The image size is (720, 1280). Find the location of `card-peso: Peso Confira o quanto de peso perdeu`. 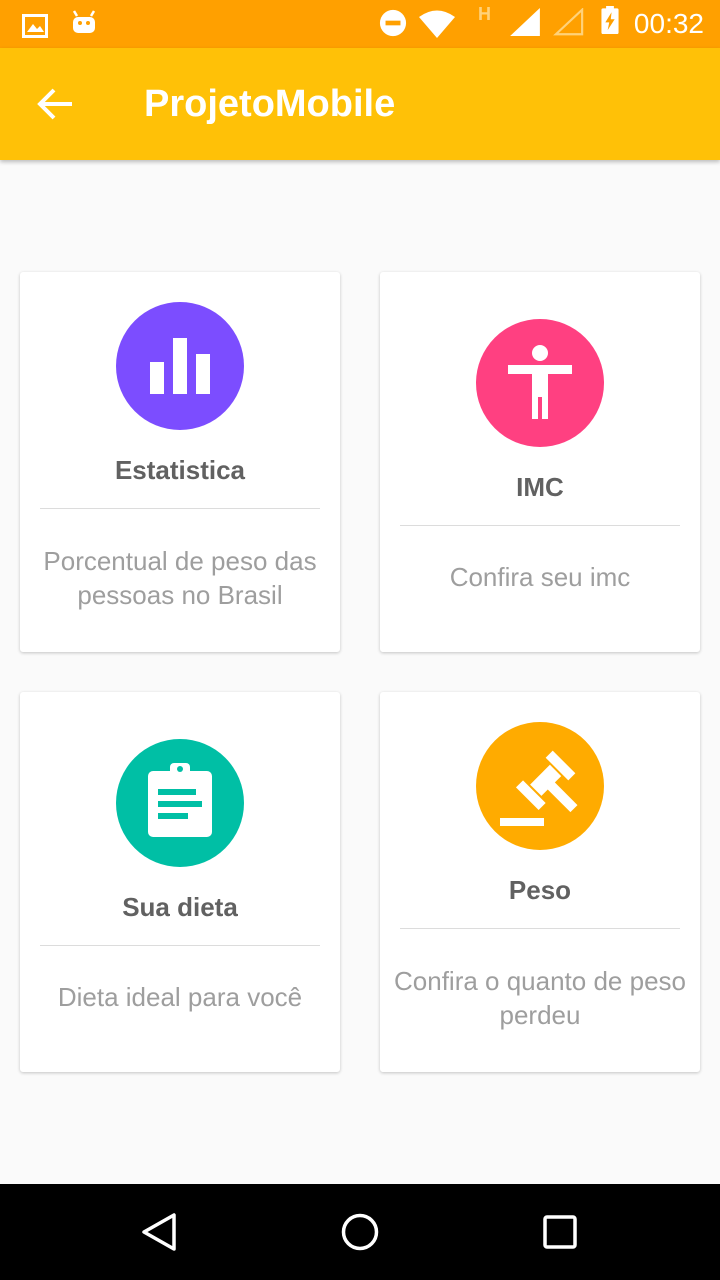

card-peso: Peso Confira o quanto de peso perdeu is located at coordinates (540, 882).